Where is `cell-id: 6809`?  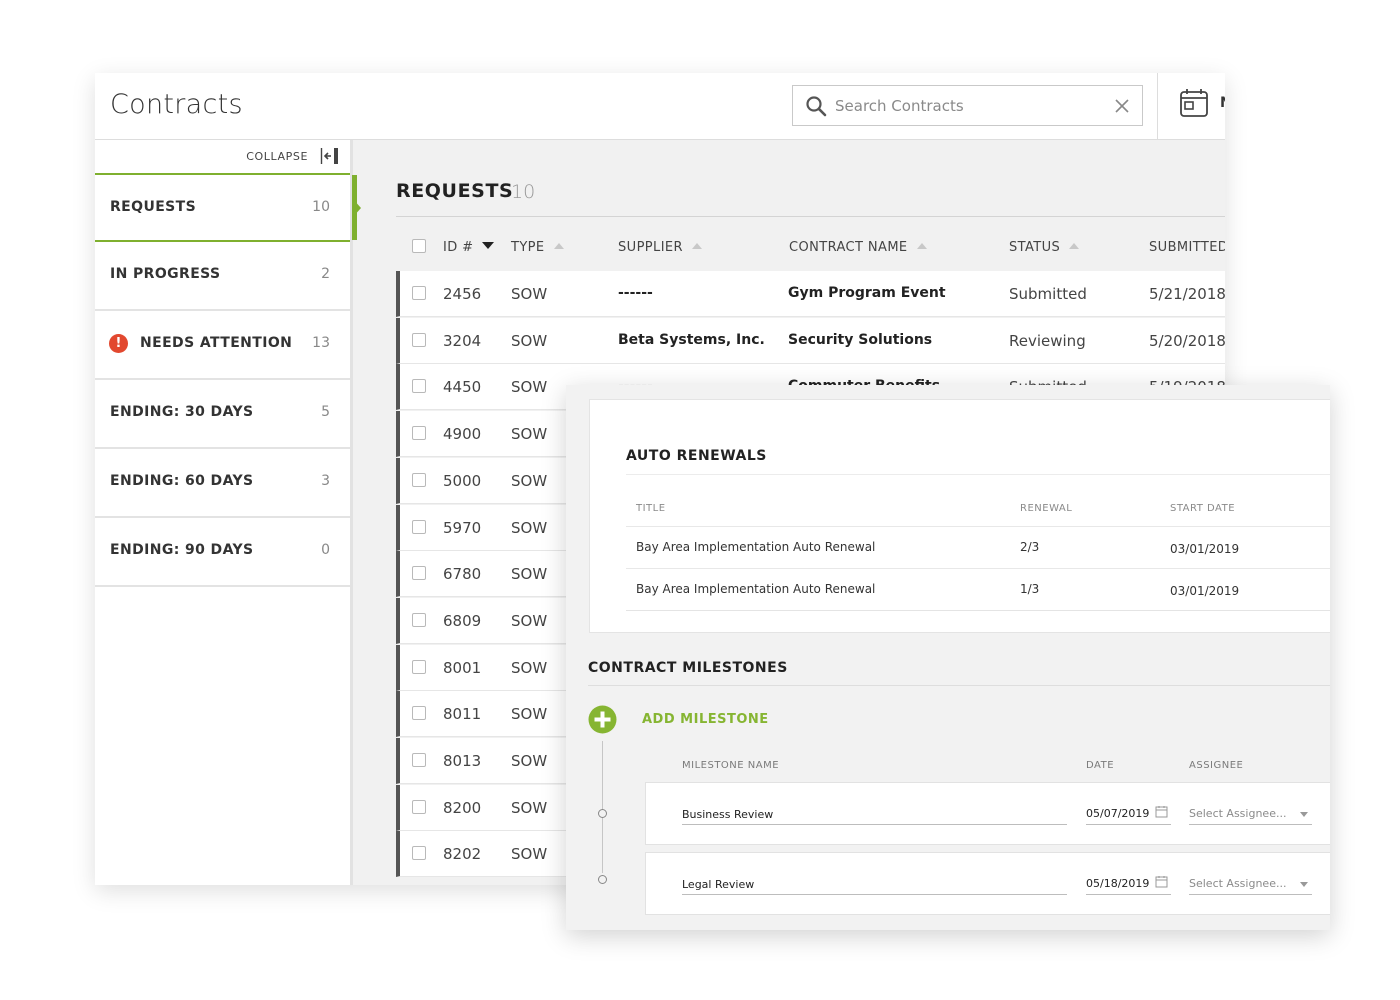
cell-id: 6809 is located at coordinates (462, 621).